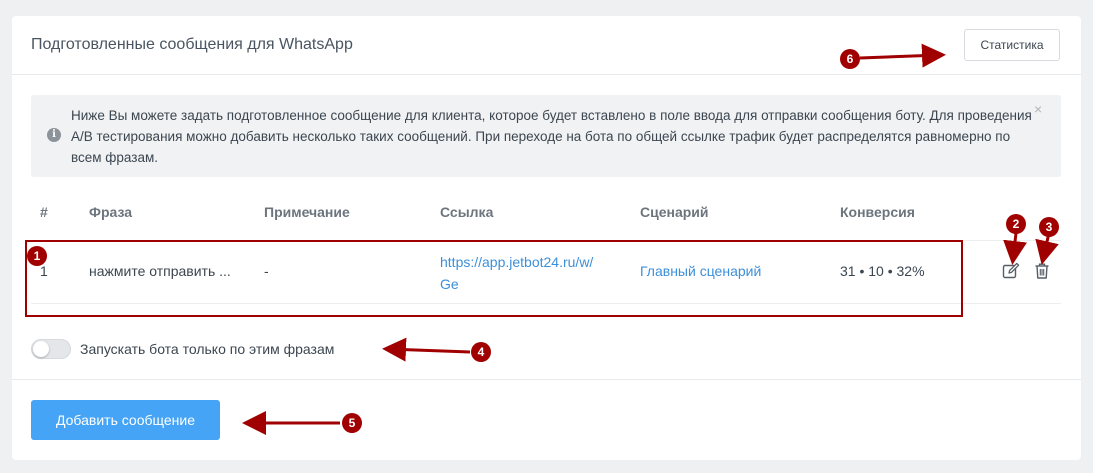  I want to click on trash-icon-graphic, so click(1042, 271).